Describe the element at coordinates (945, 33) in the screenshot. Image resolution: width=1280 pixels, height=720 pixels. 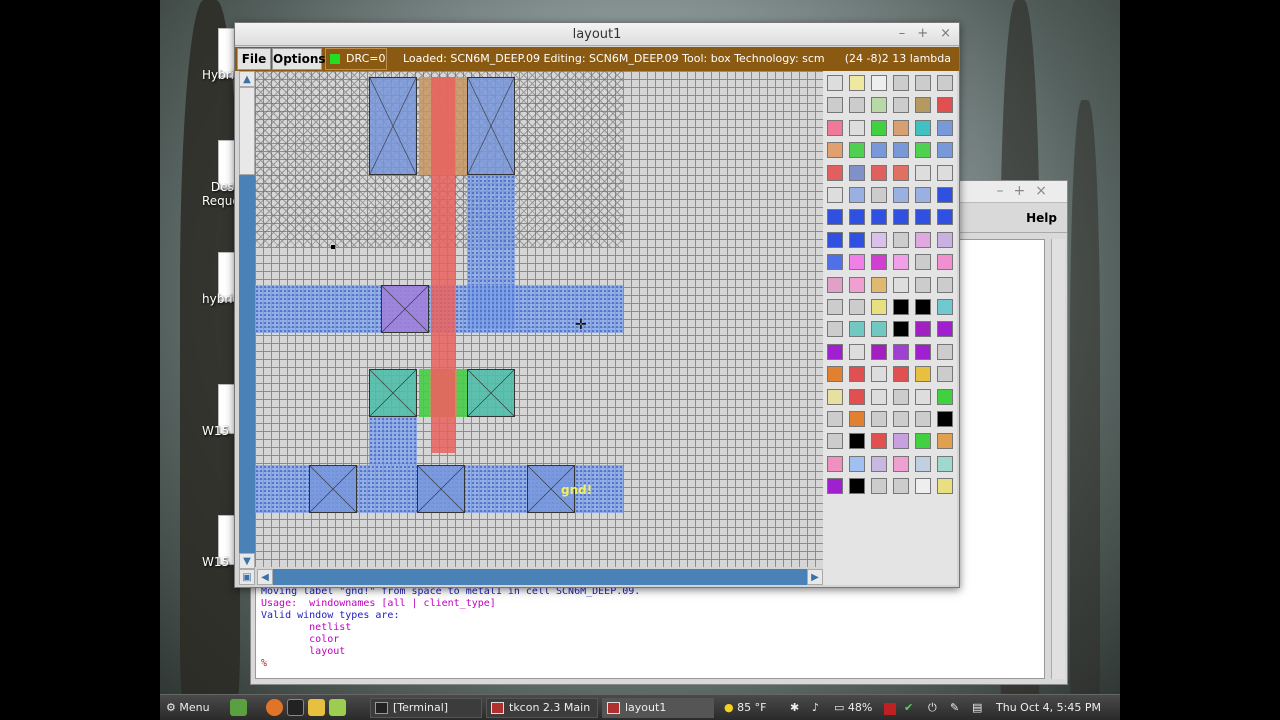
I see `close-icon: ×` at that location.